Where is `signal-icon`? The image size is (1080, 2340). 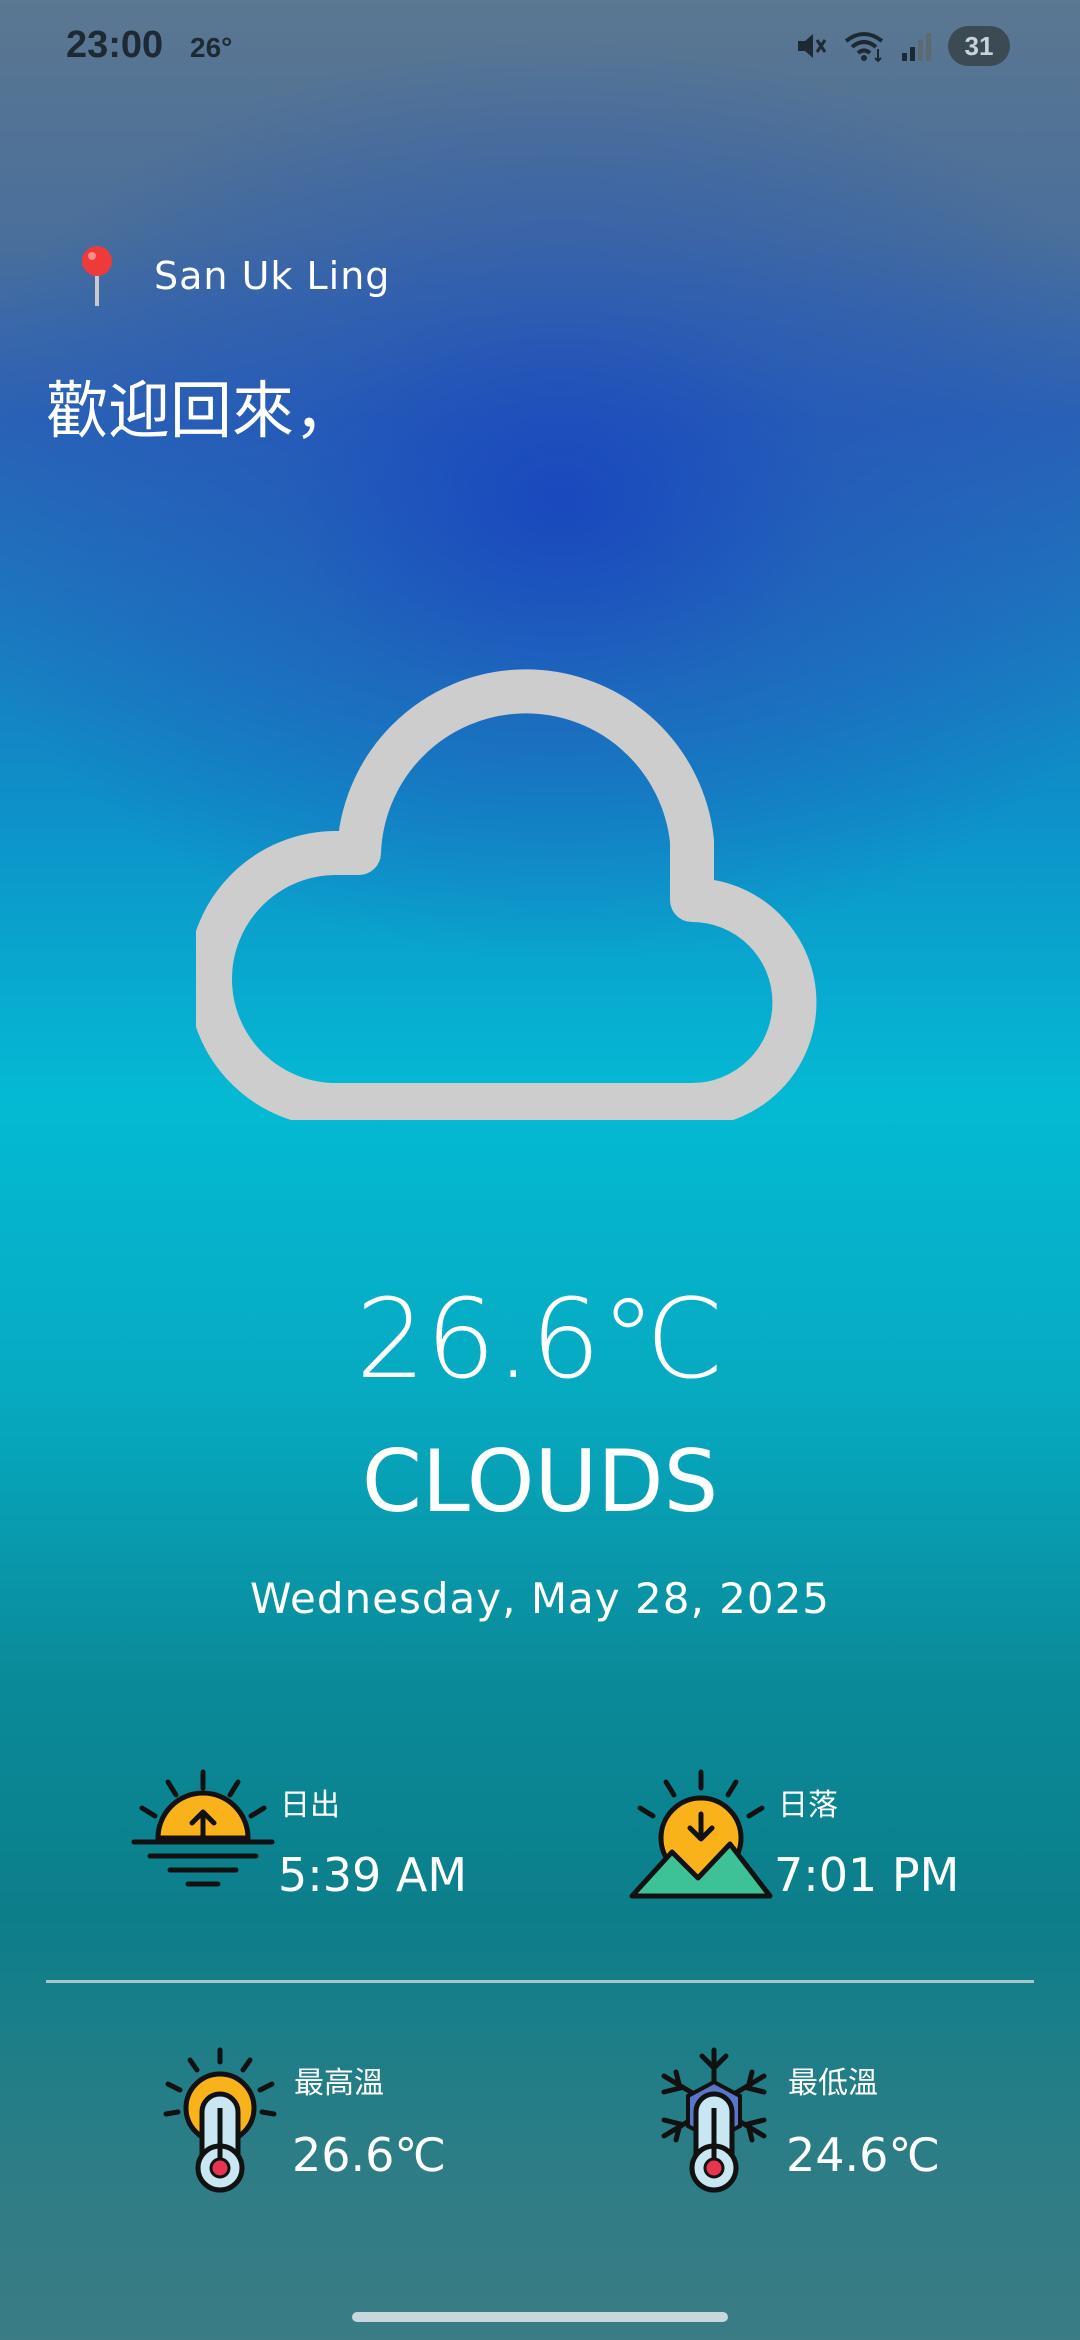 signal-icon is located at coordinates (916, 47).